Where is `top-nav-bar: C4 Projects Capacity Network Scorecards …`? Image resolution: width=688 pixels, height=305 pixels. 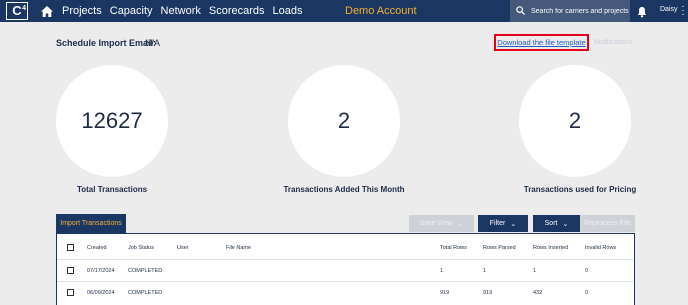 top-nav-bar: C4 Projects Capacity Network Scorecards … is located at coordinates (344, 11).